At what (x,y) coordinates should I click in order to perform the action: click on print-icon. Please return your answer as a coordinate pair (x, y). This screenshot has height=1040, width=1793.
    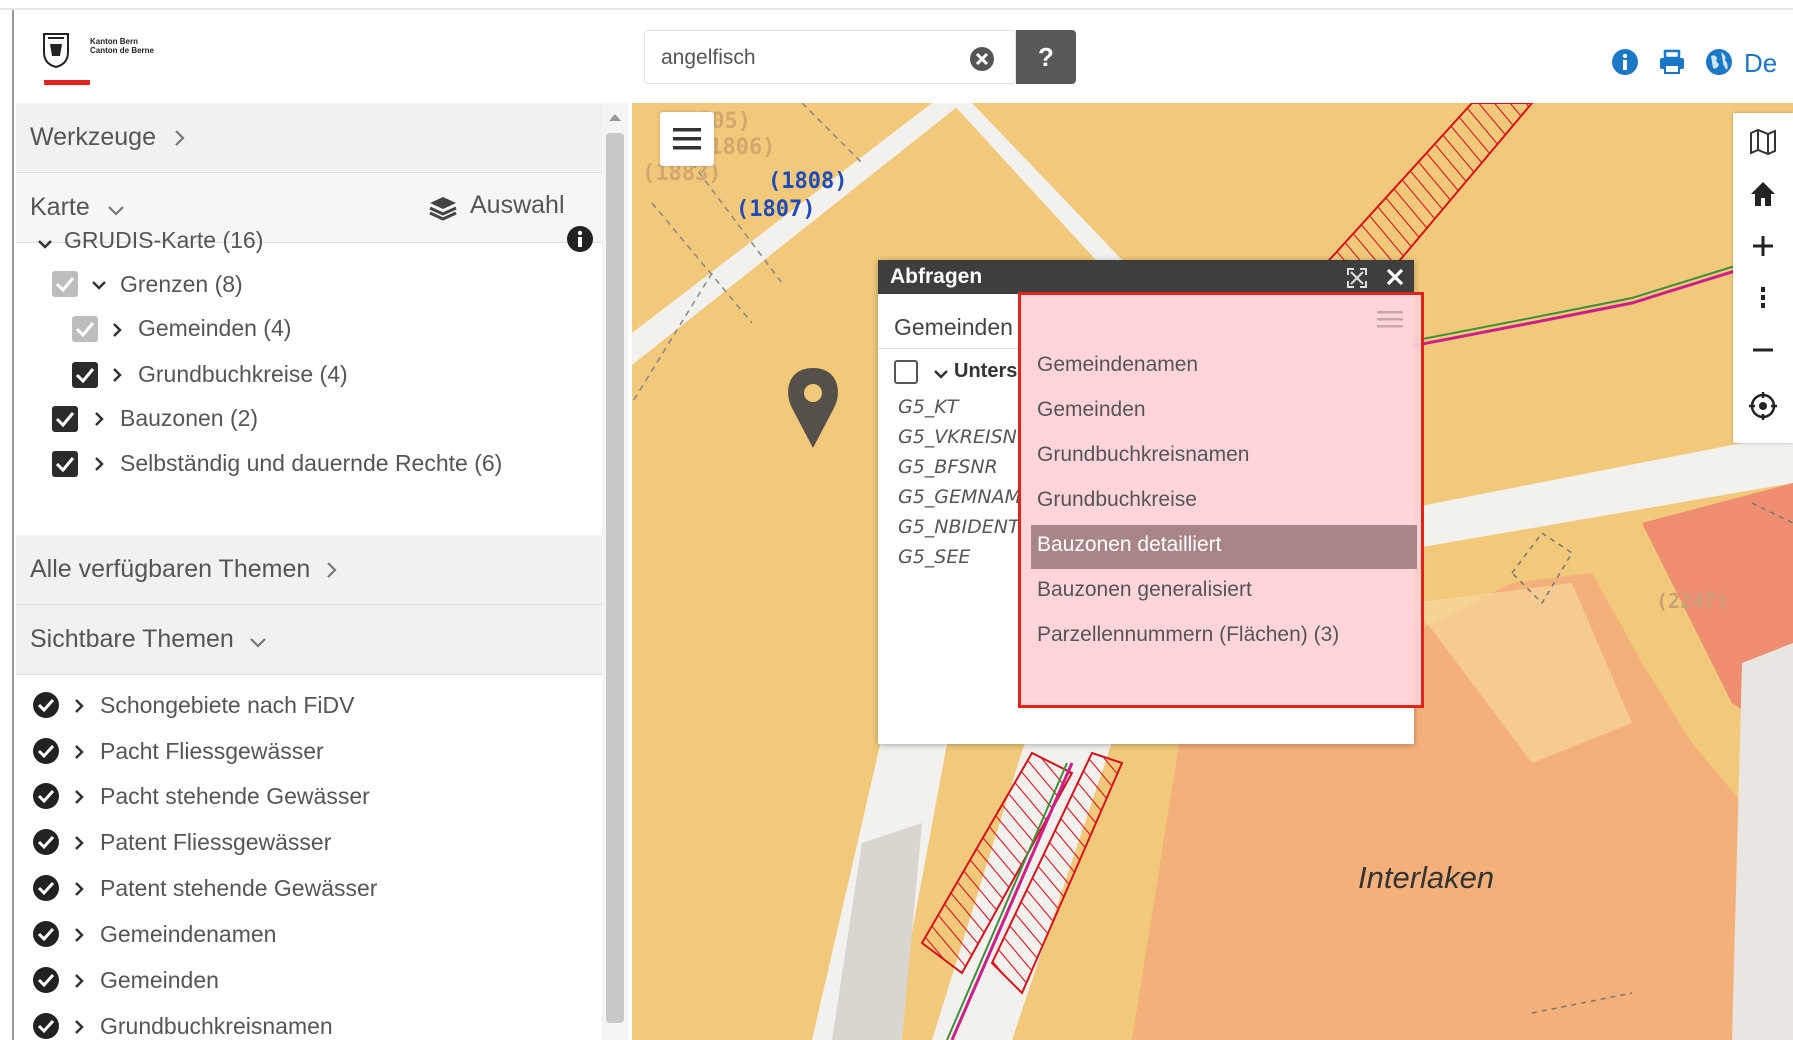
    Looking at the image, I should click on (1672, 62).